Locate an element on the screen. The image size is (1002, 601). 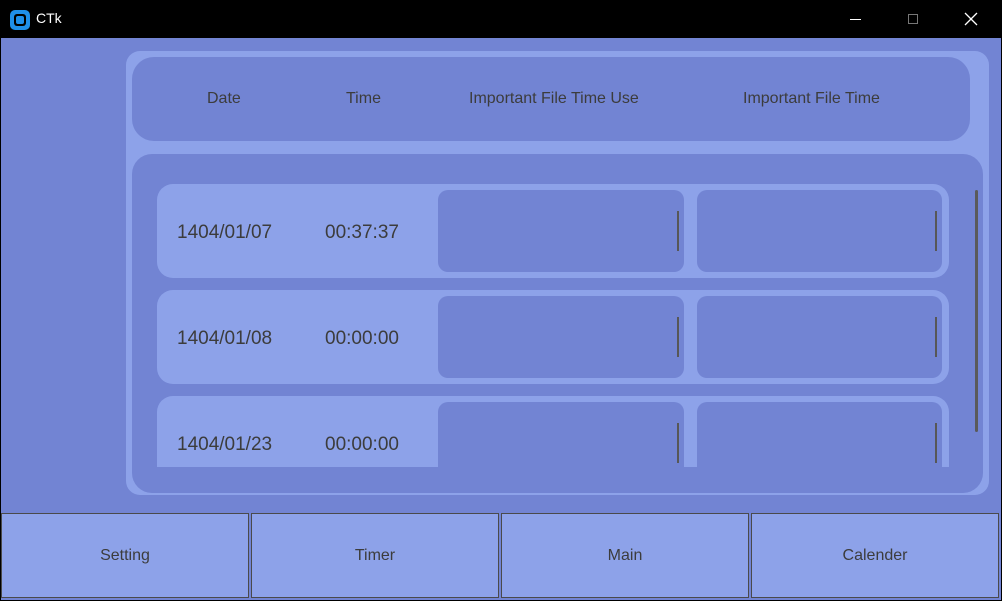
table-row: 1404/01/23 00:00:00 is located at coordinates (553, 431).